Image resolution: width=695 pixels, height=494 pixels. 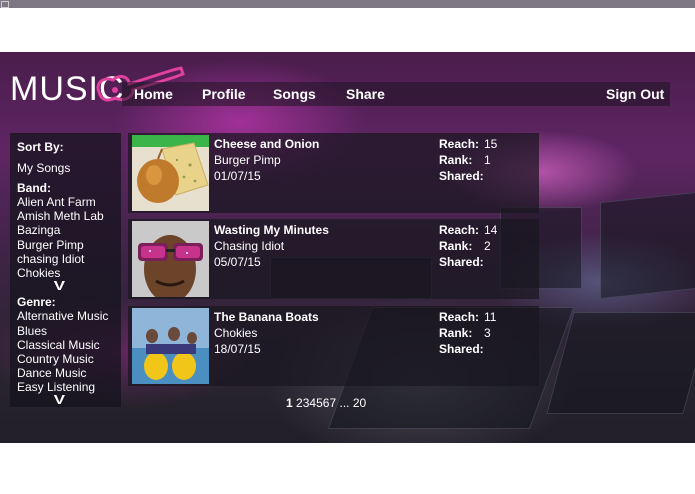 I want to click on nav-profile: Profile, so click(x=224, y=94).